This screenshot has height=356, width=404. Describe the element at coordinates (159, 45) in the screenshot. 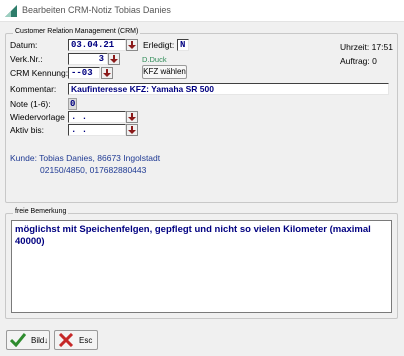

I see `erledigt-label: Erledigt:` at that location.